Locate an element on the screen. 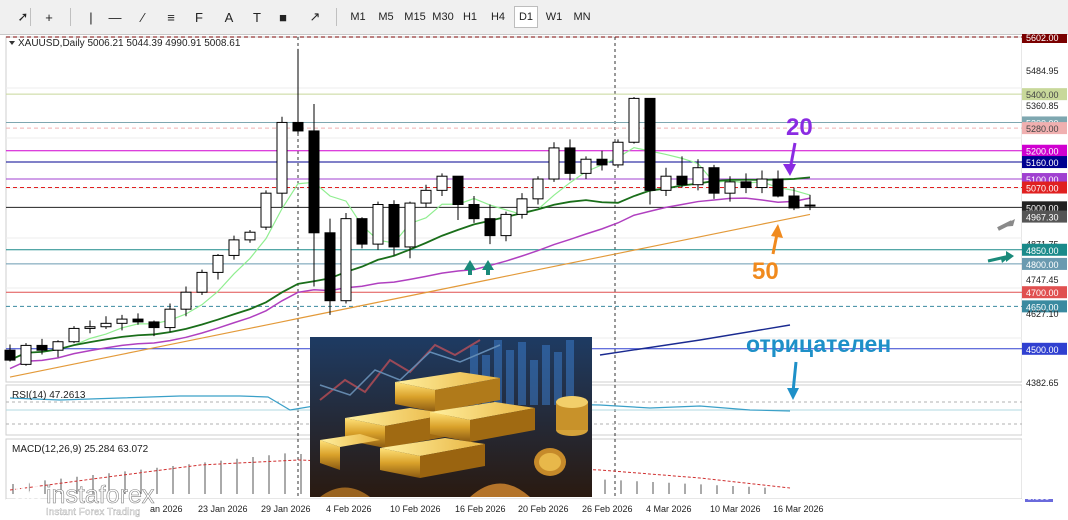 The image size is (1068, 520). rsi-header: RSI(14) 47.2613 is located at coordinates (49, 395).